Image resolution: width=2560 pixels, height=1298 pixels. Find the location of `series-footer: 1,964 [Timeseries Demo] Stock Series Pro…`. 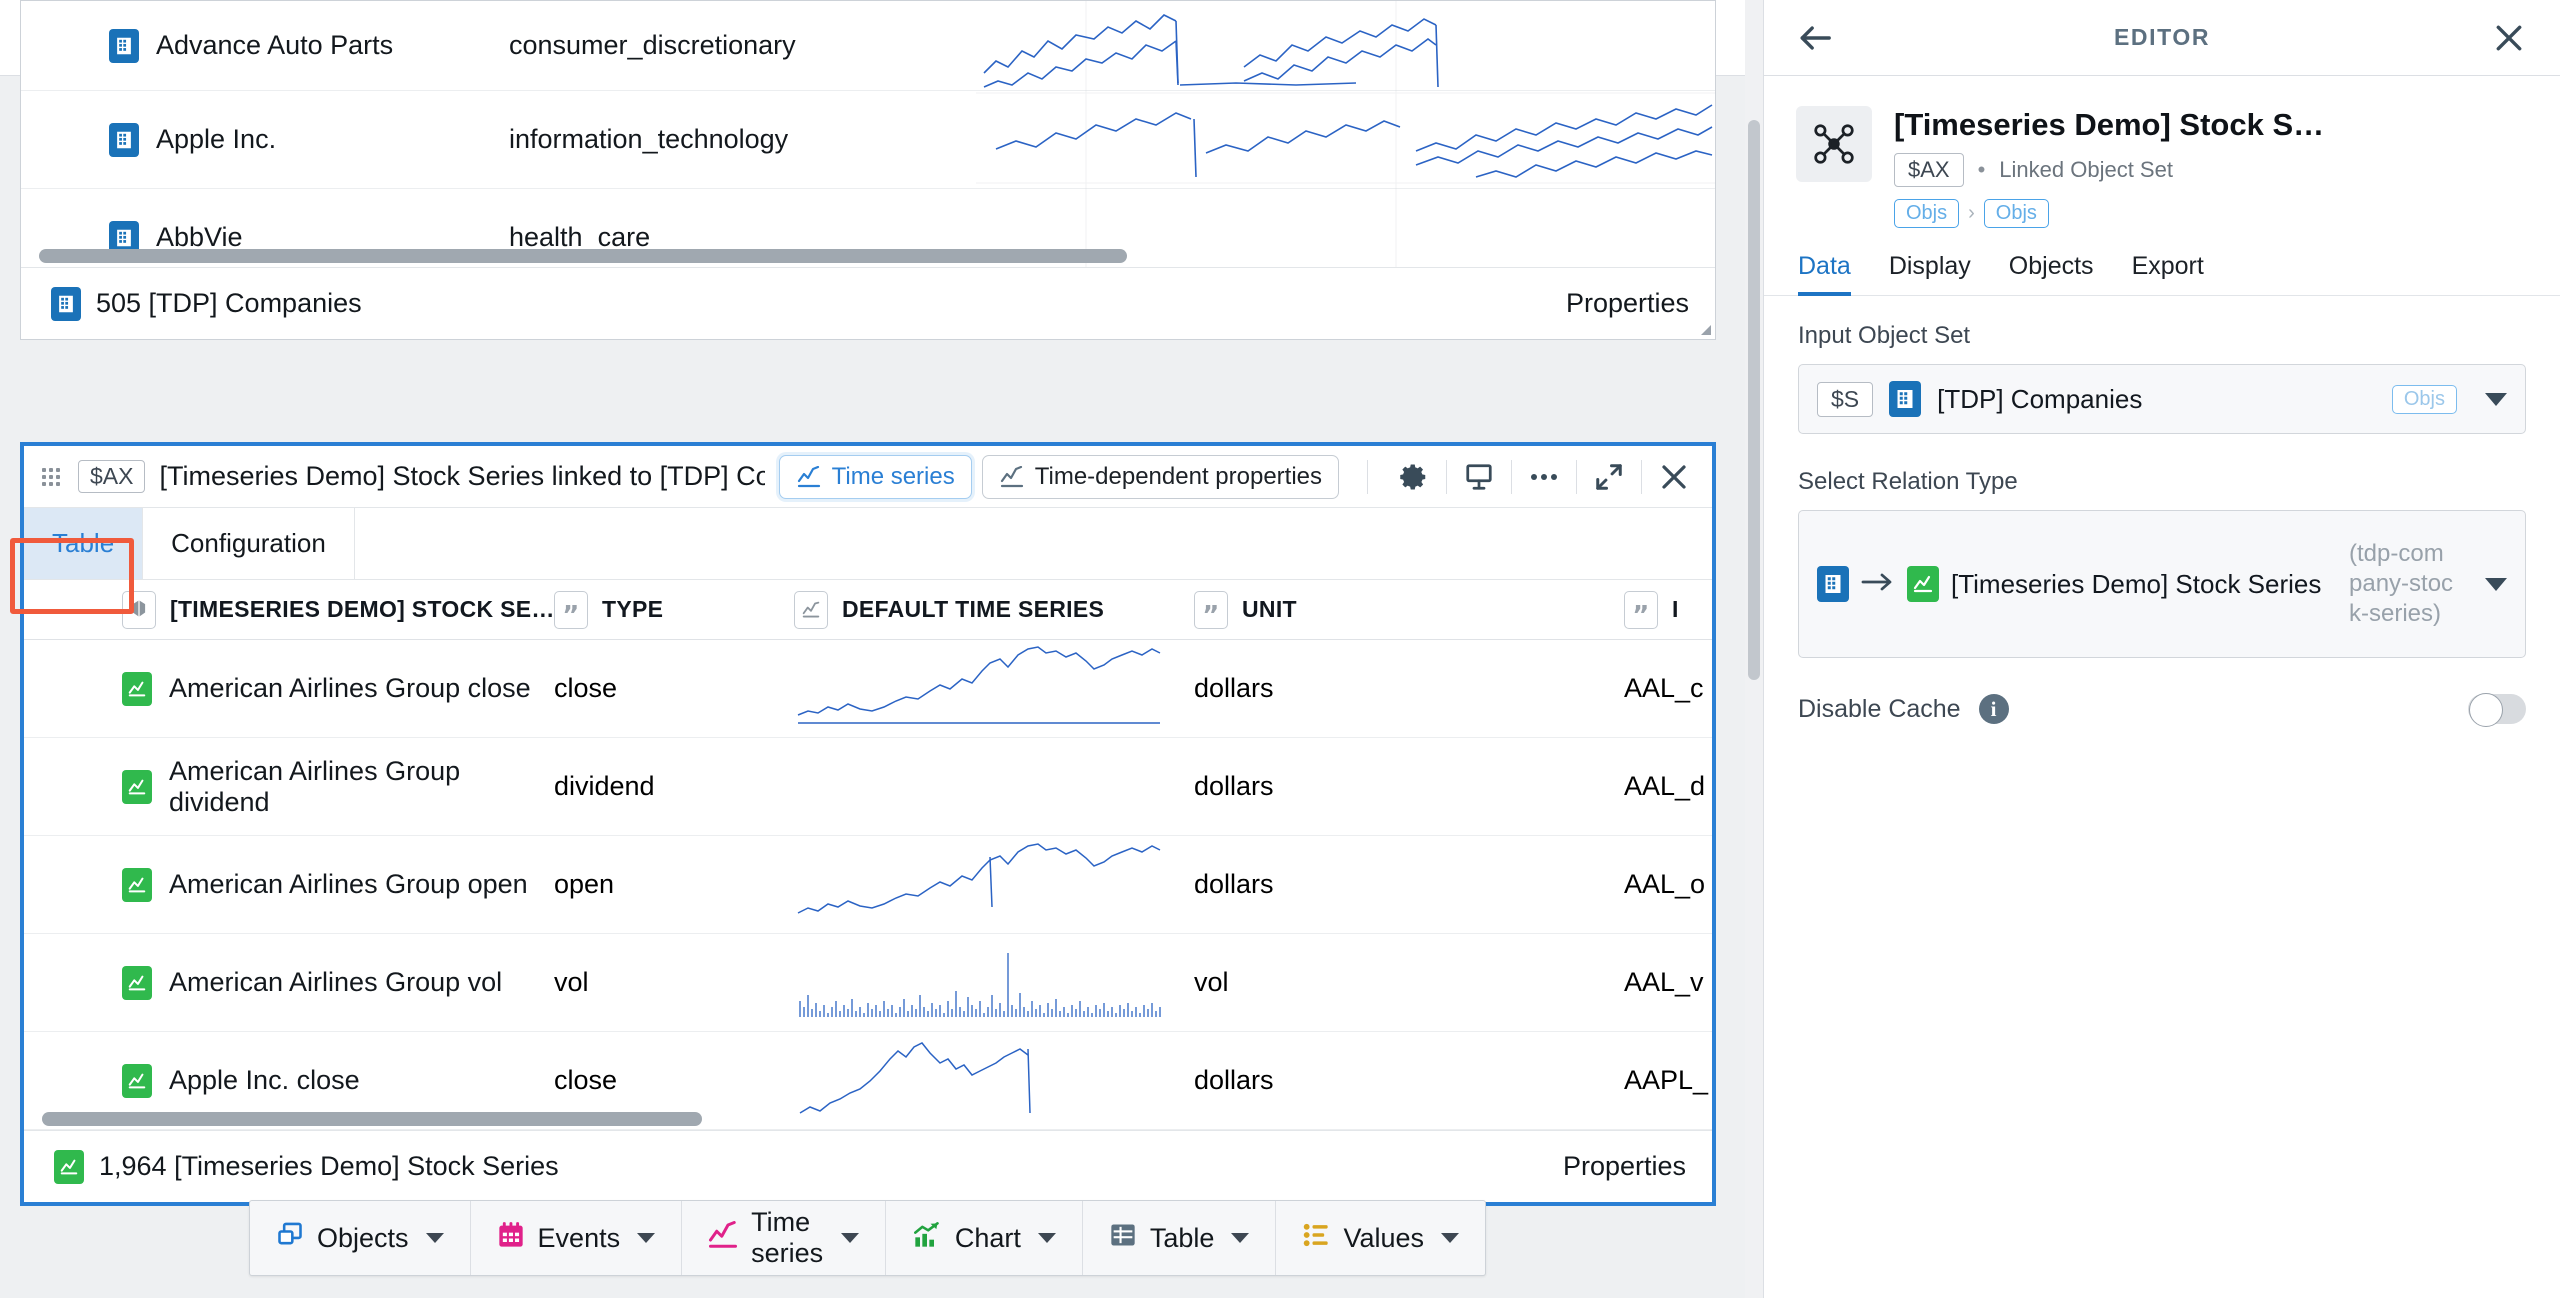

series-footer: 1,964 [Timeseries Demo] Stock Series Pro… is located at coordinates (868, 1166).